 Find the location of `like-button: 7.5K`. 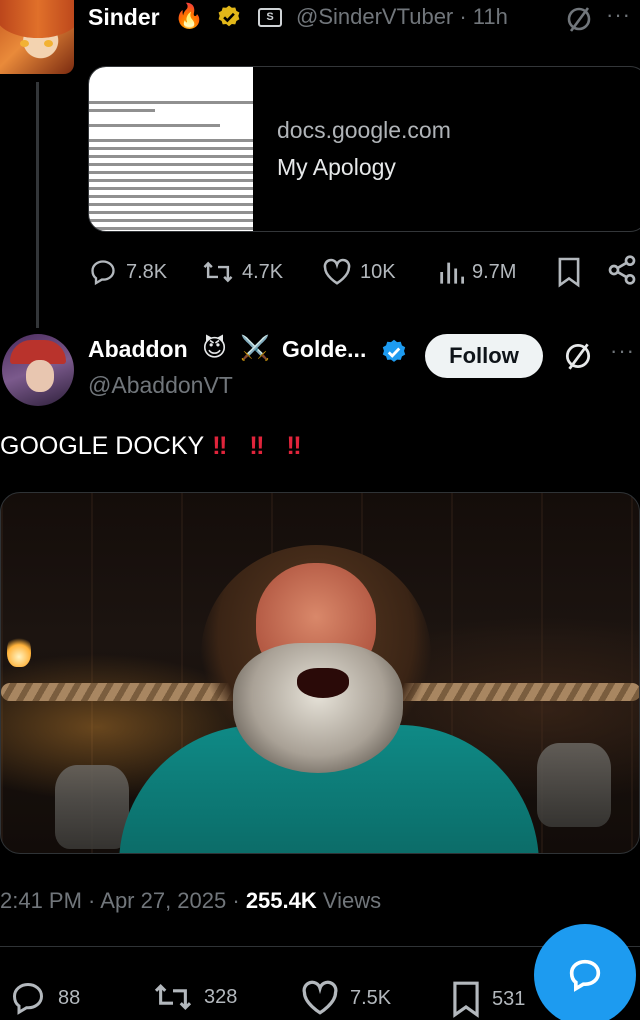

like-button: 7.5K is located at coordinates (345, 998).